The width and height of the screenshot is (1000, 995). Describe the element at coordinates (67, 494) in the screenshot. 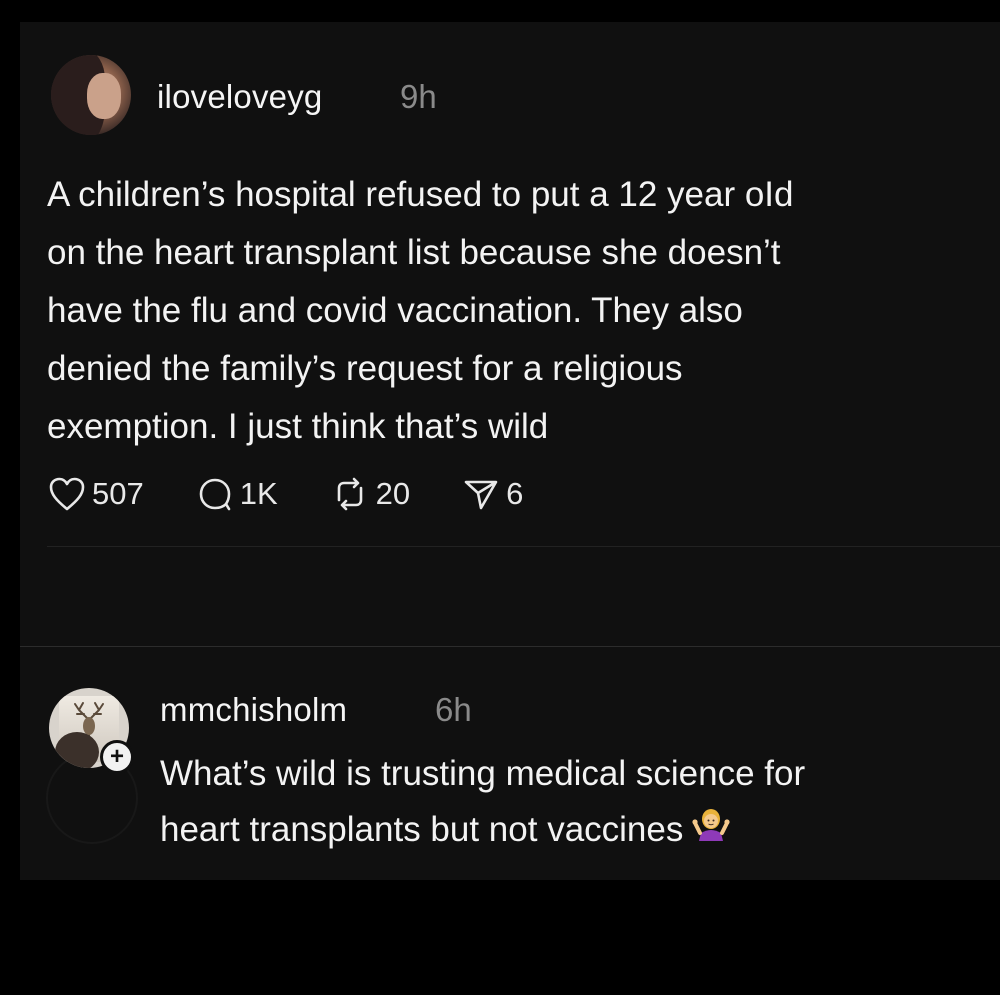

I see `heart-icon` at that location.